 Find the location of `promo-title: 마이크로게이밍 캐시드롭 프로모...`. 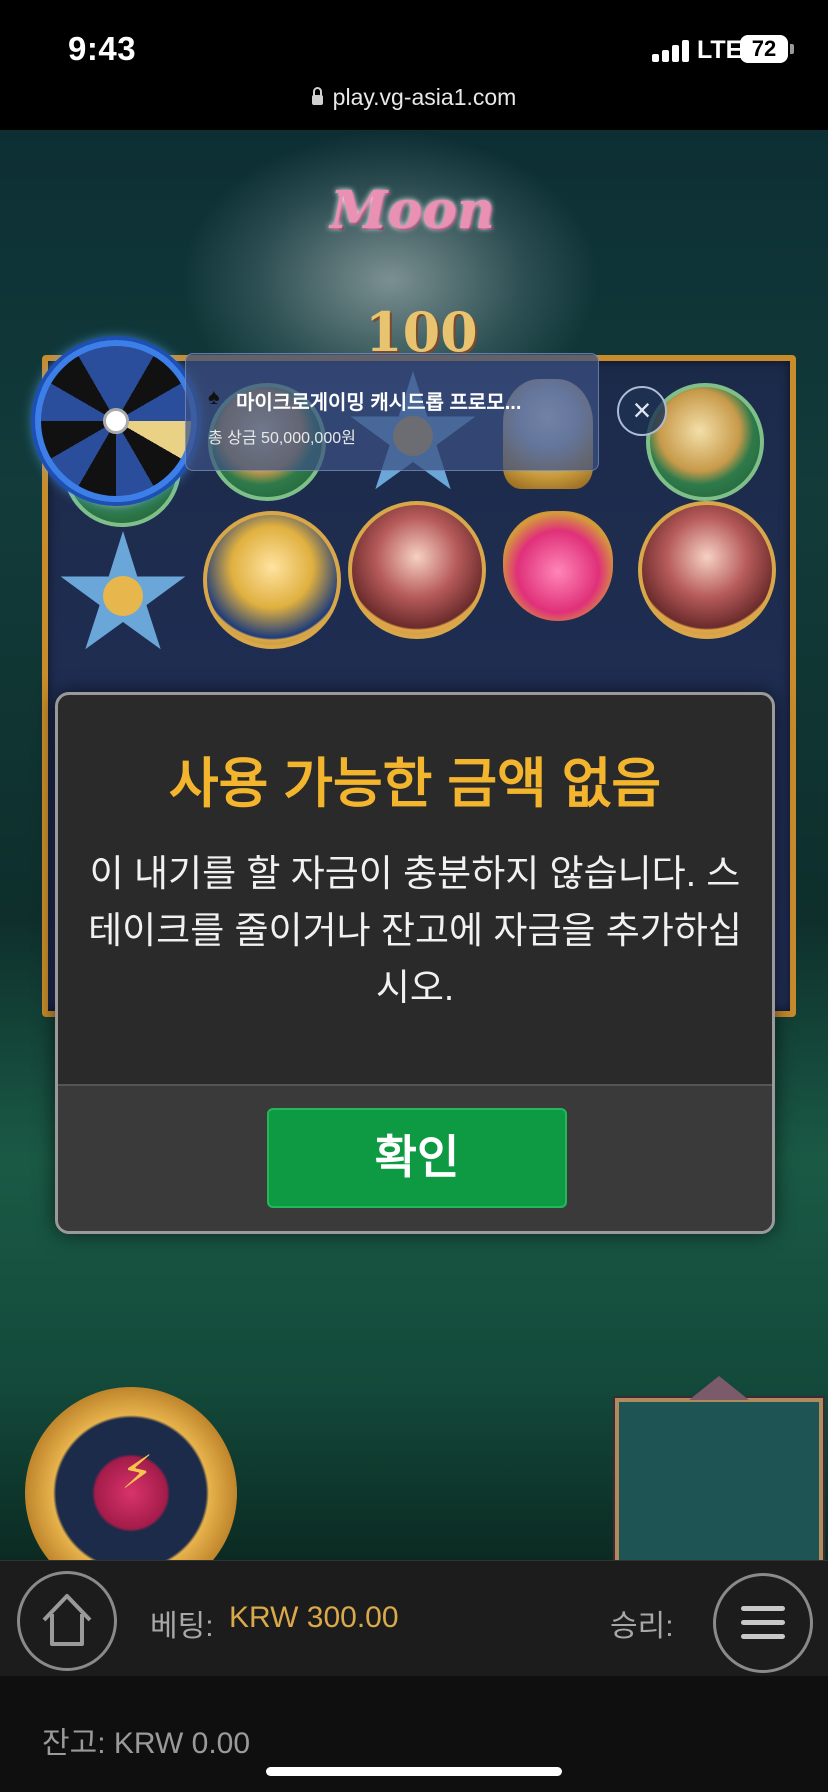

promo-title: 마이크로게이밍 캐시드롭 프로모... is located at coordinates (379, 403).